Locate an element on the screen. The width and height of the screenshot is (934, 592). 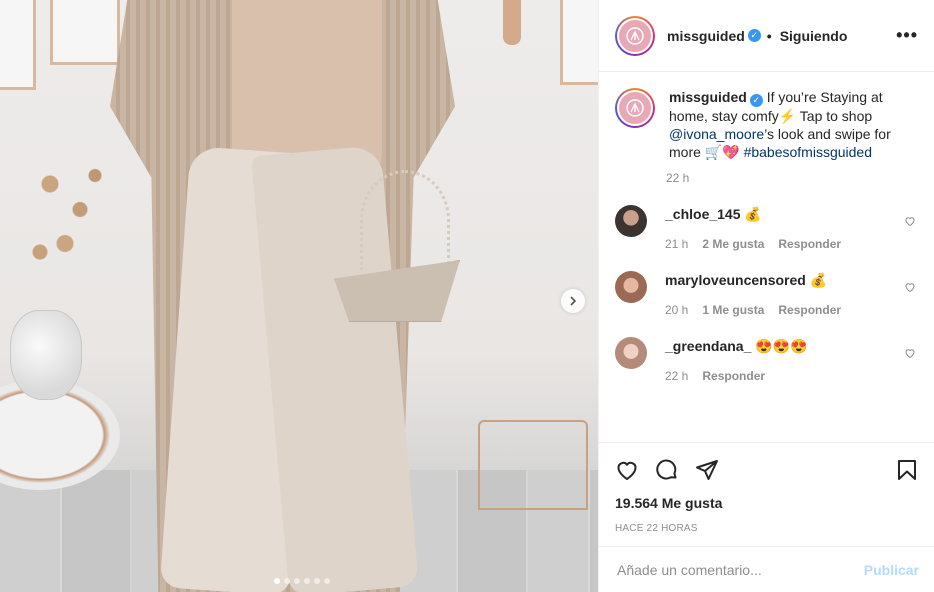
pampas-grass is located at coordinates (70, 235).